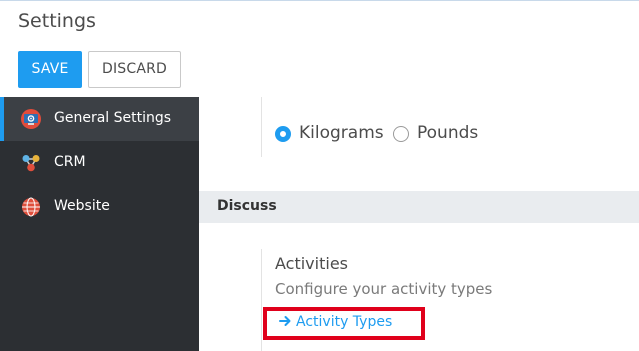  What do you see at coordinates (401, 134) in the screenshot?
I see `radio-pounds` at bounding box center [401, 134].